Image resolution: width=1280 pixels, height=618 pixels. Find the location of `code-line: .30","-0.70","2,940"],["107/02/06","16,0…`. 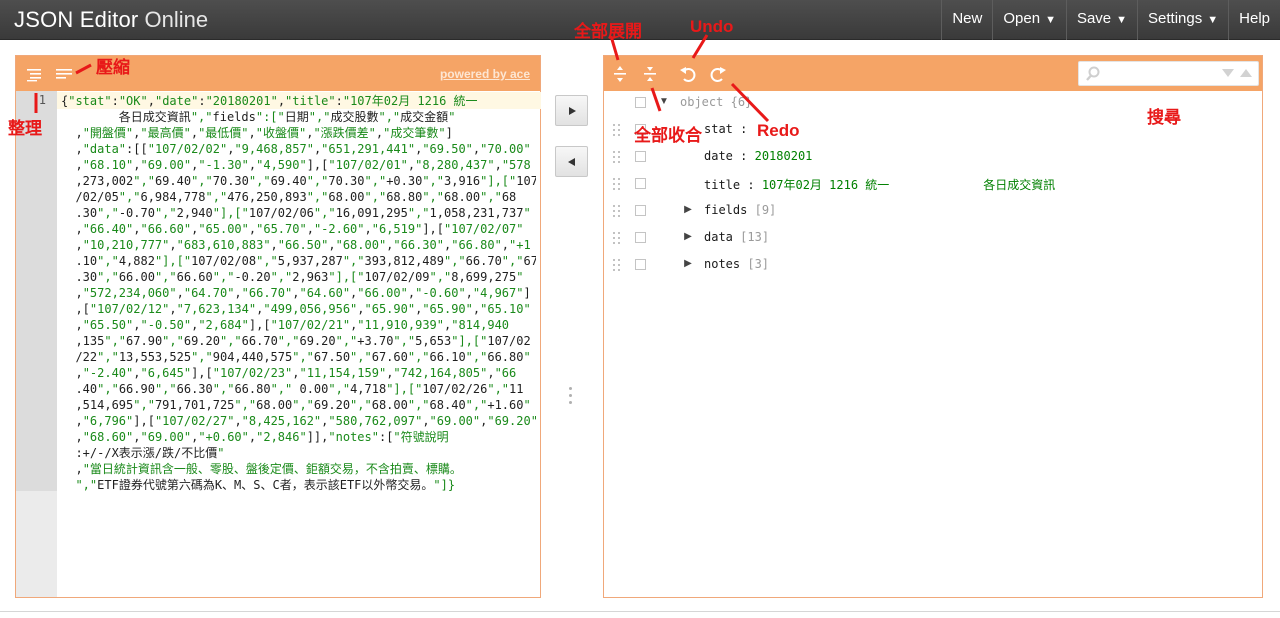

code-line: .30","-0.70","2,940"],["107/02/06","16,0… is located at coordinates (296, 213).